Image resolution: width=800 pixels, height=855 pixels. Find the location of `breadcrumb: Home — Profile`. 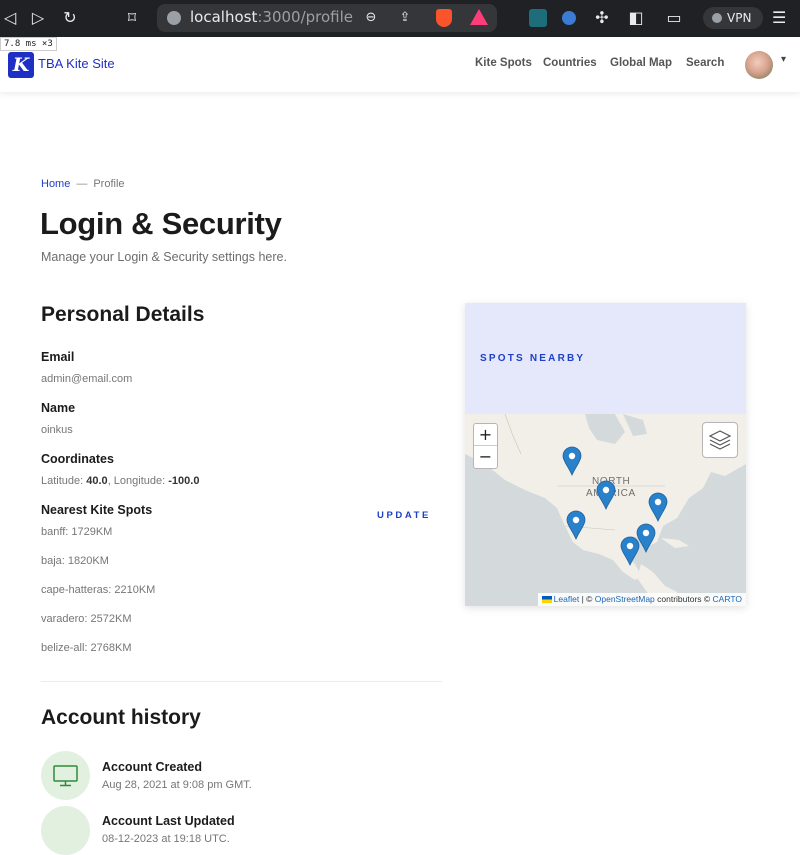

breadcrumb: Home — Profile is located at coordinates (83, 184).